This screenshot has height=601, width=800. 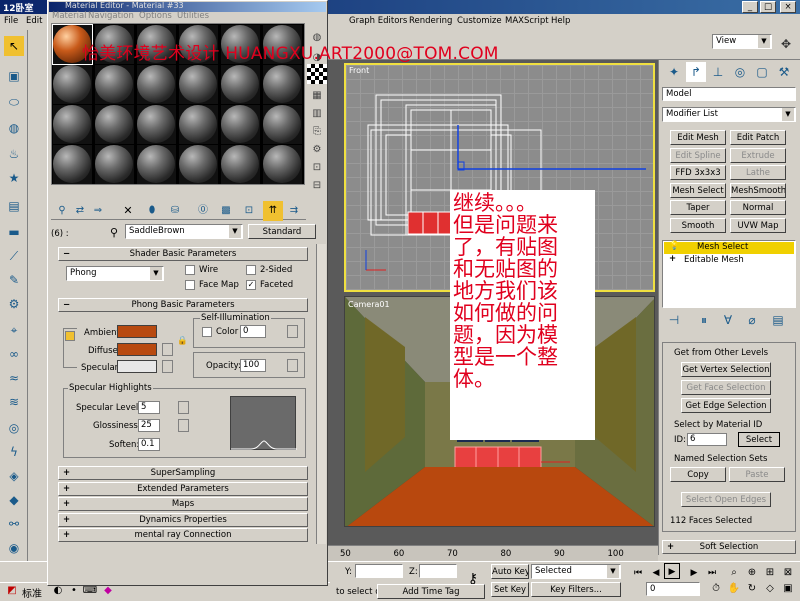 What do you see at coordinates (758, 155) in the screenshot?
I see `modifier-button-extrude: Extrude` at bounding box center [758, 155].